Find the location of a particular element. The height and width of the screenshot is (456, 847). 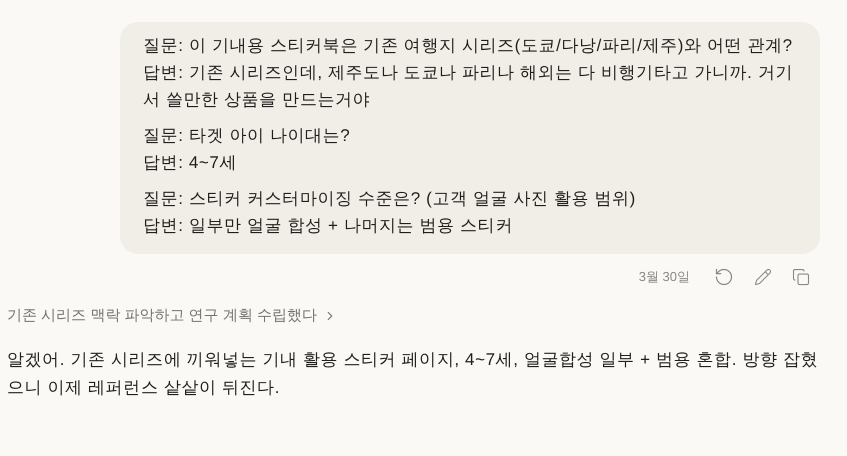

retry-icon is located at coordinates (724, 277).